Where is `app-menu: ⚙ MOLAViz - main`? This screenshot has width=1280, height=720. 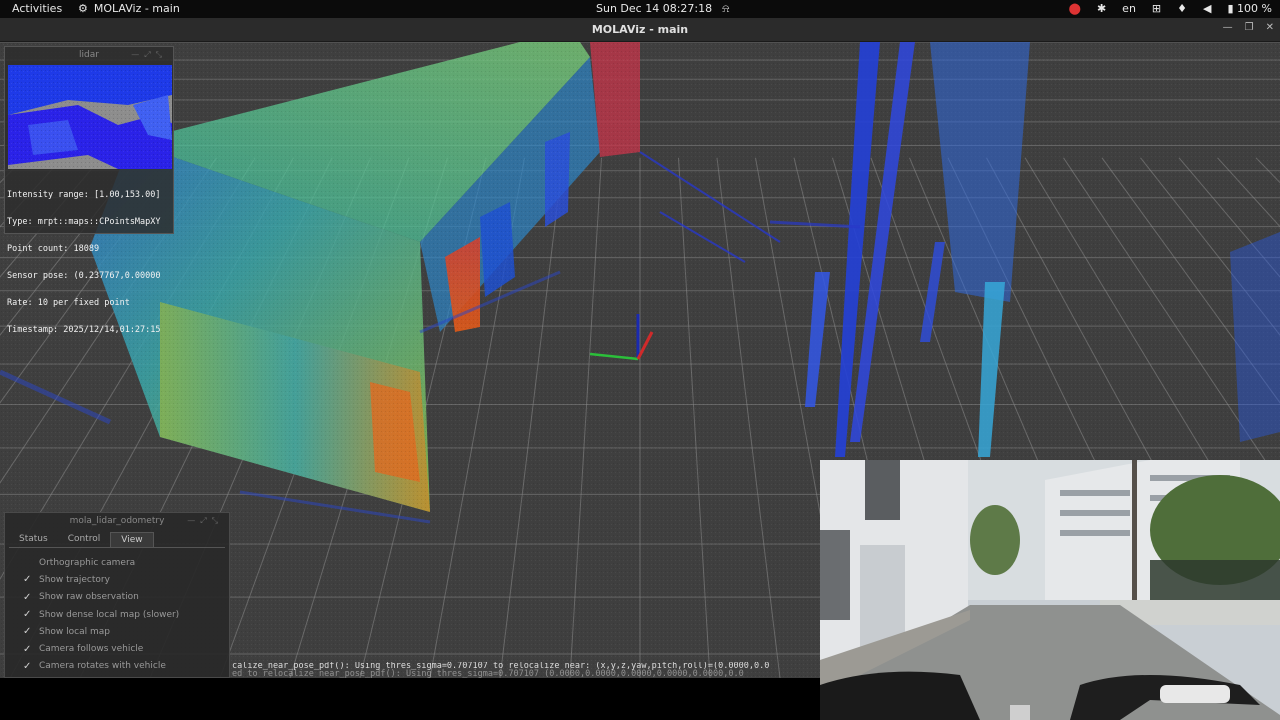
app-menu: ⚙ MOLAViz - main is located at coordinates (129, 8).